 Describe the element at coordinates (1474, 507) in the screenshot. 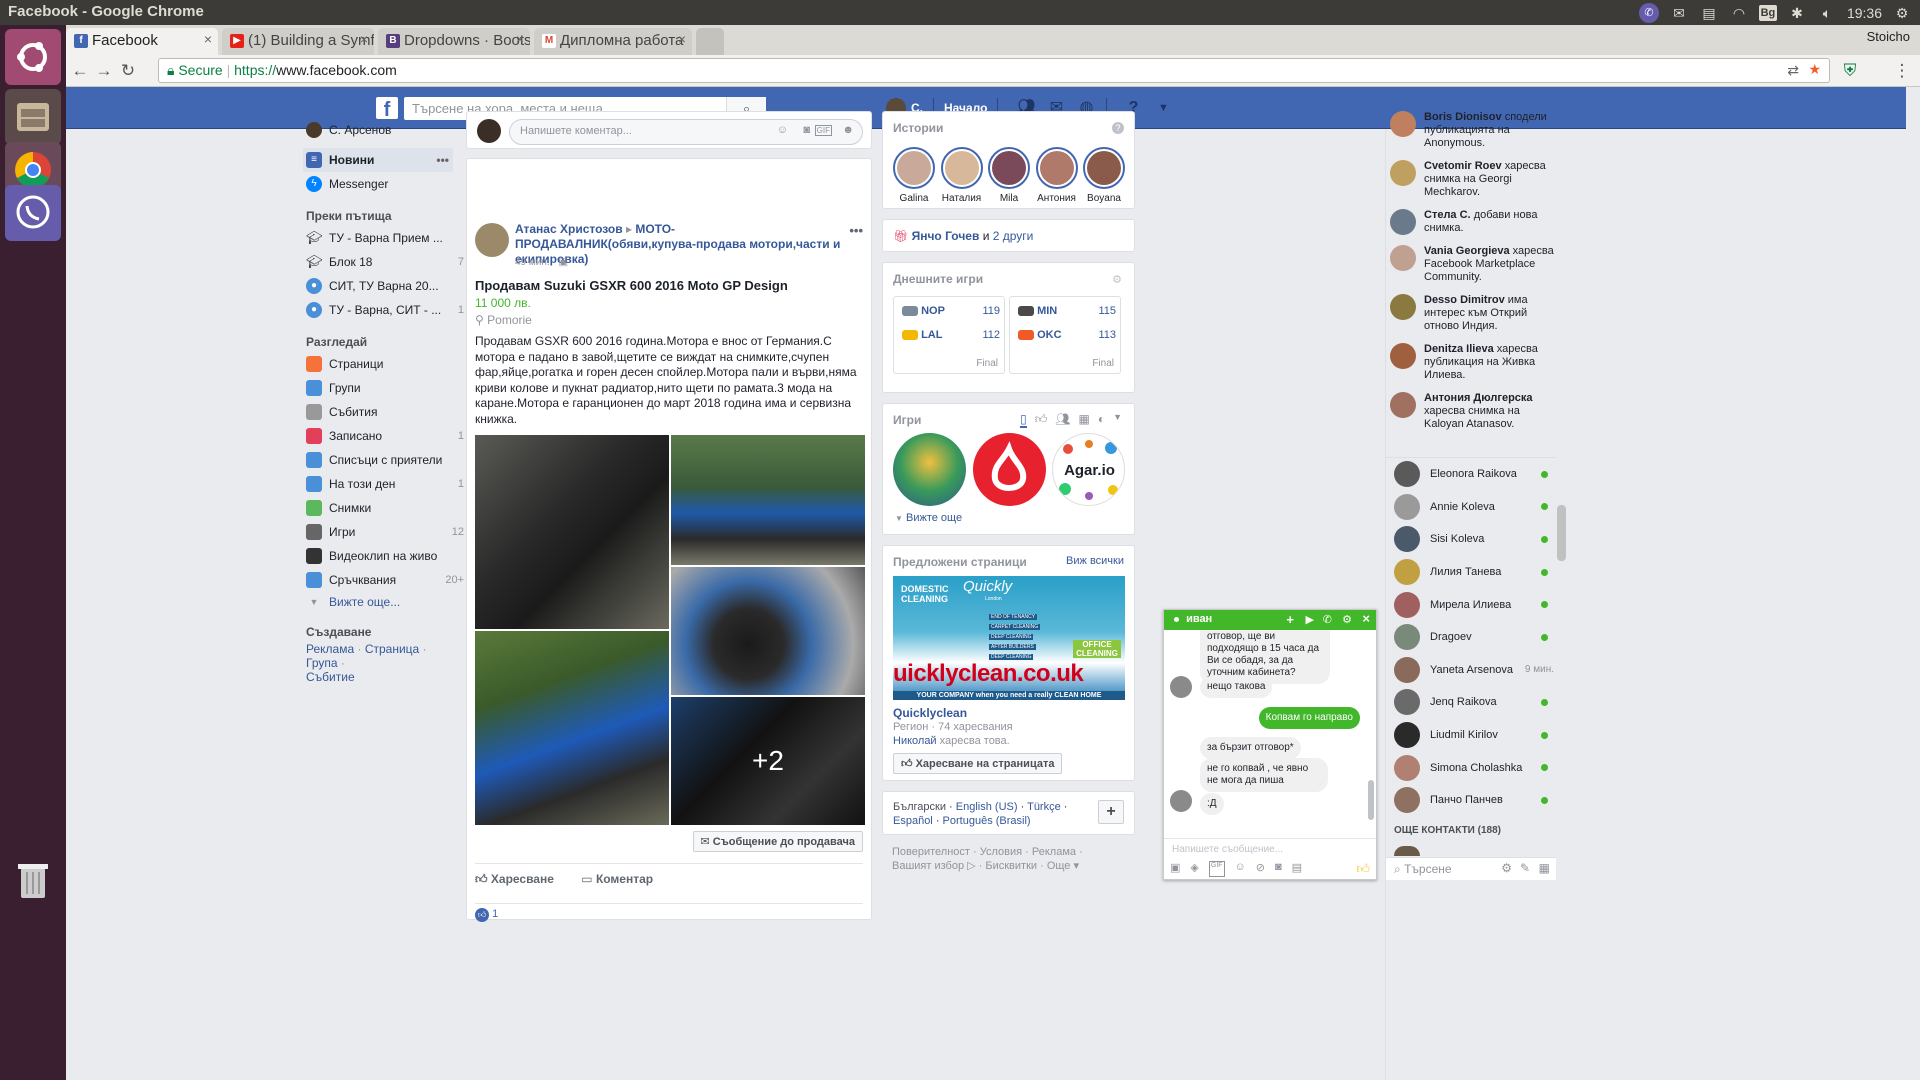

I see `contact-item: Annie Koleva` at that location.